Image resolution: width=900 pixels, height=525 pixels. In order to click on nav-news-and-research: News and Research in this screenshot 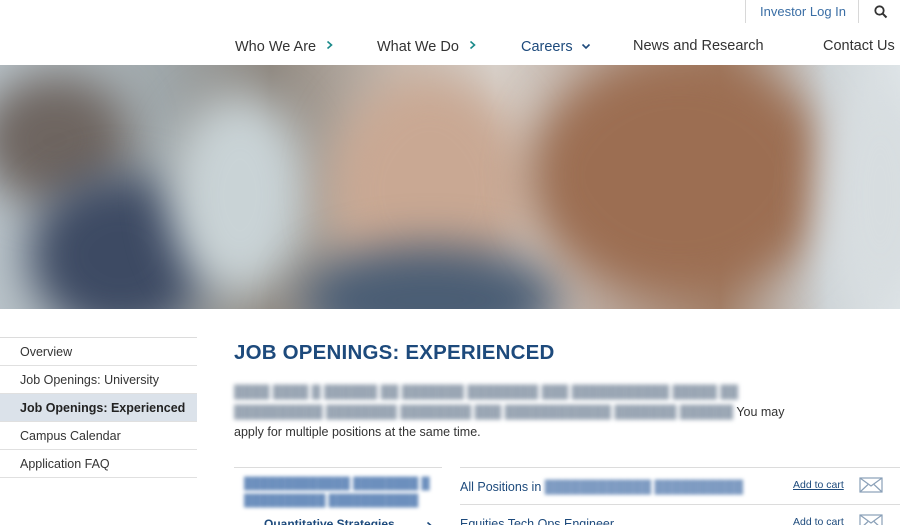, I will do `click(698, 46)`.